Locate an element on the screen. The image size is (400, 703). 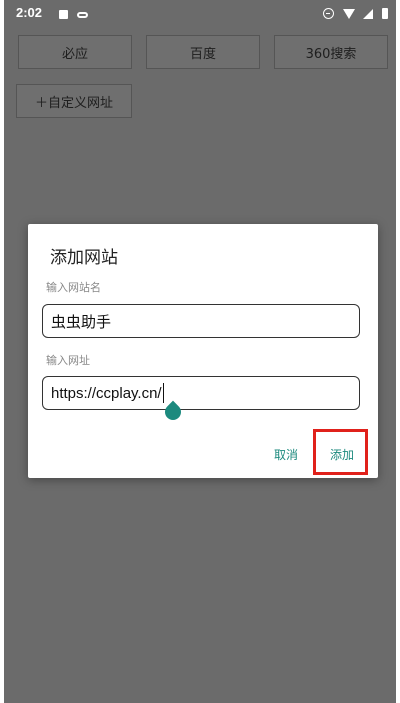
battery-icon is located at coordinates (385, 14).